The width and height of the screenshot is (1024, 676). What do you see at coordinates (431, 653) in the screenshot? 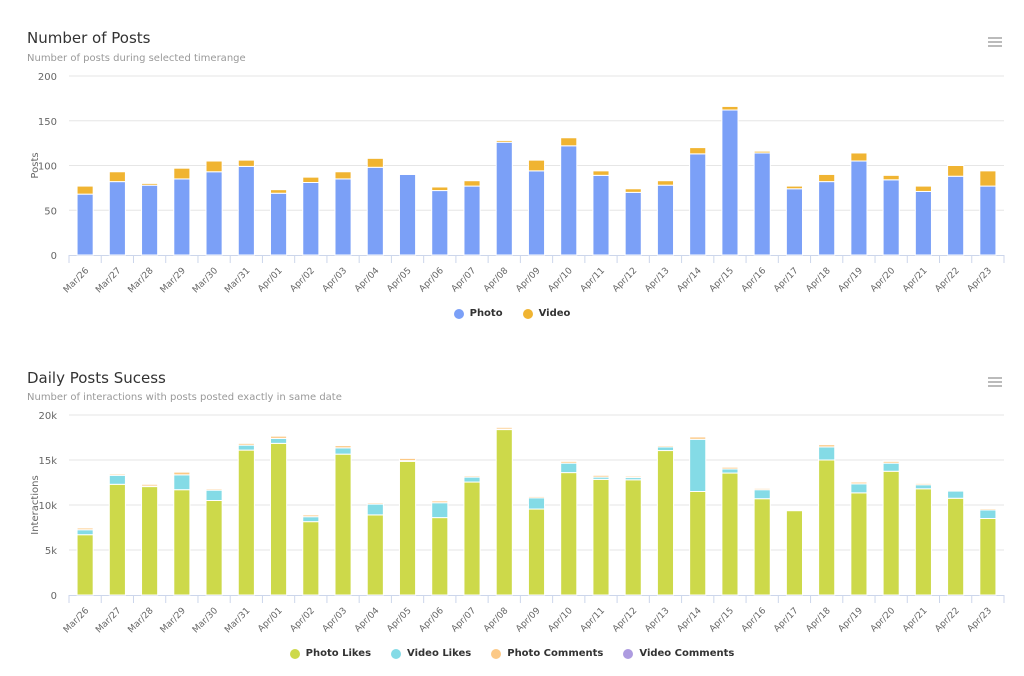
I see `legend-item-video-likes: Video Likes` at bounding box center [431, 653].